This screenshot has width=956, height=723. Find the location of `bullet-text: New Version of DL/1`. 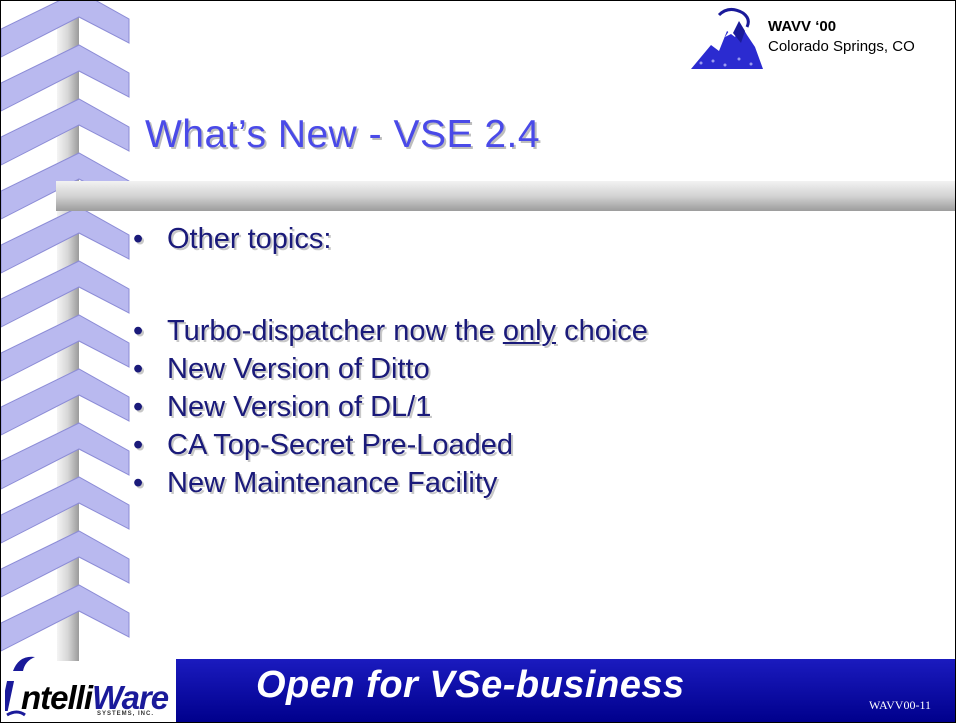

bullet-text: New Version of DL/1 is located at coordinates (299, 407).